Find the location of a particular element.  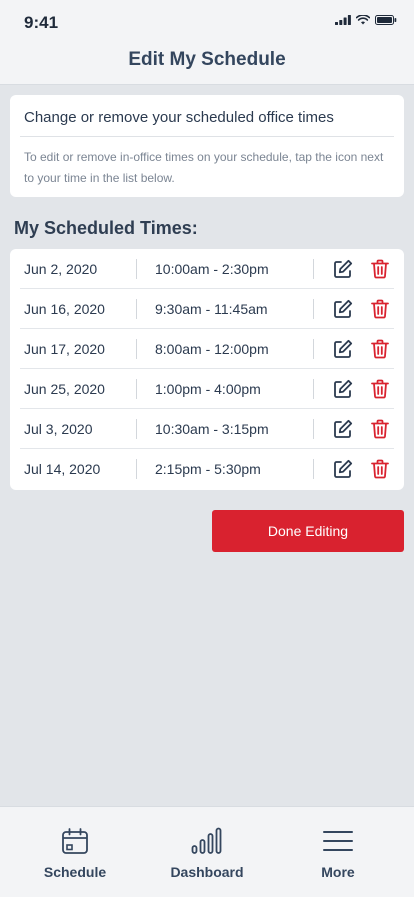

tab-dashboard: Dashboard is located at coordinates (207, 852).